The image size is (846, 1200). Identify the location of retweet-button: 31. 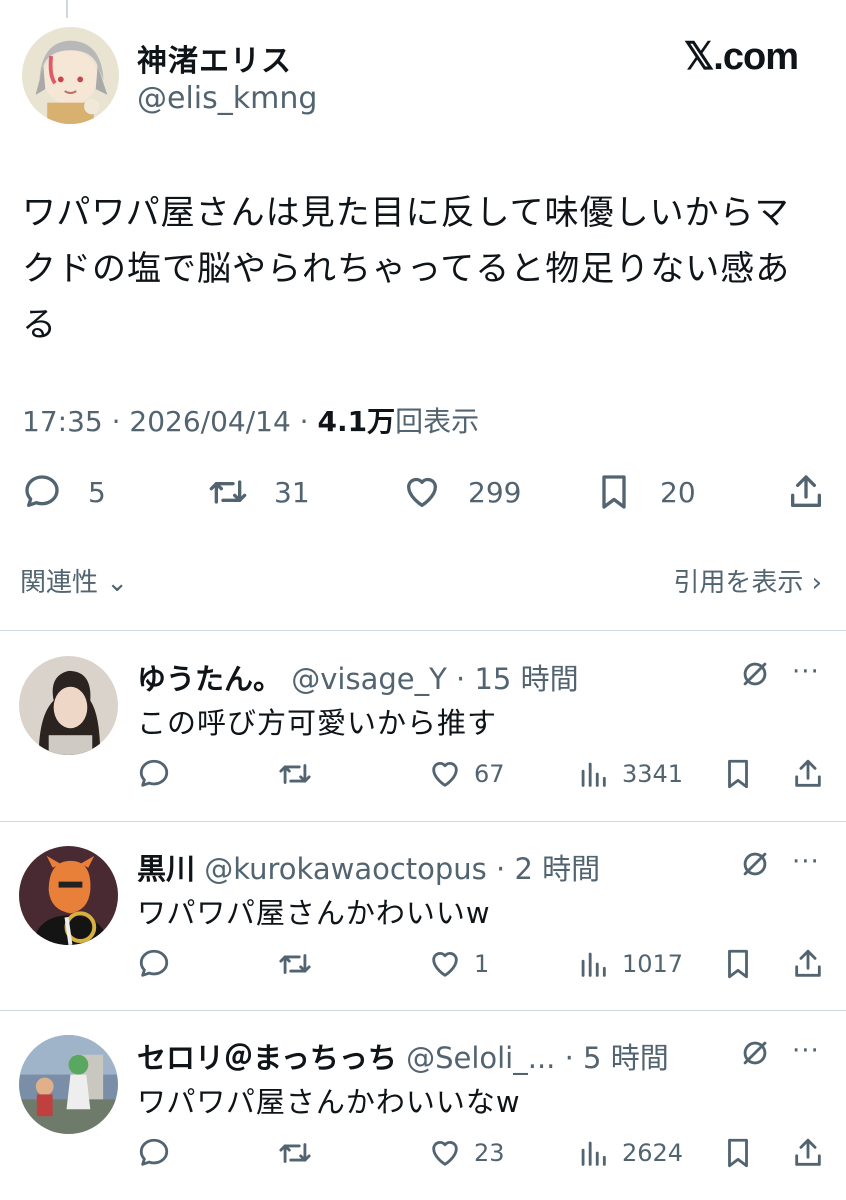
(259, 492).